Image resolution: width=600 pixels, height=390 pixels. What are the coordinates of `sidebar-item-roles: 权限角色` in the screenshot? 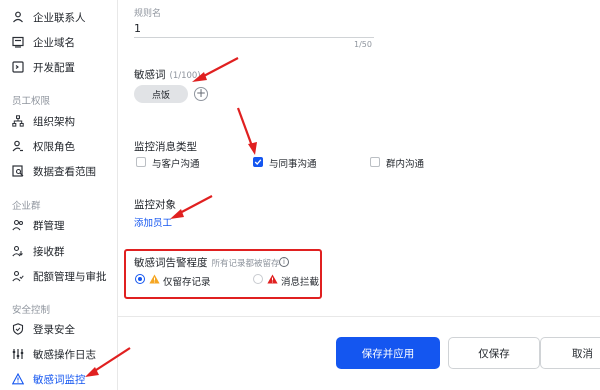 It's located at (59, 146).